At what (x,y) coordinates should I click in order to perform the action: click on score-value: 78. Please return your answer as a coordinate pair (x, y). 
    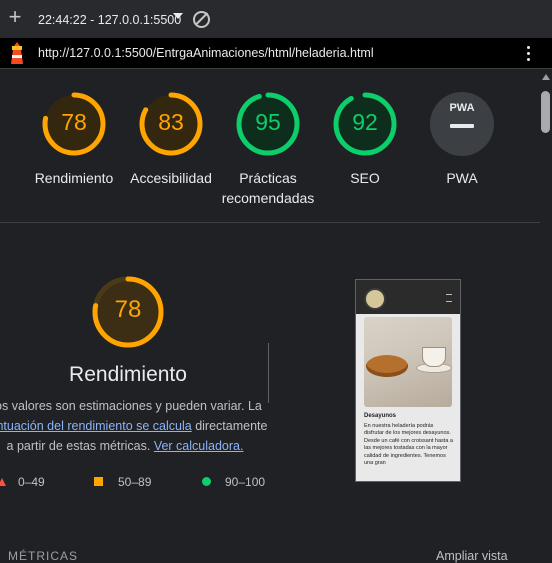
    Looking at the image, I should click on (74, 122).